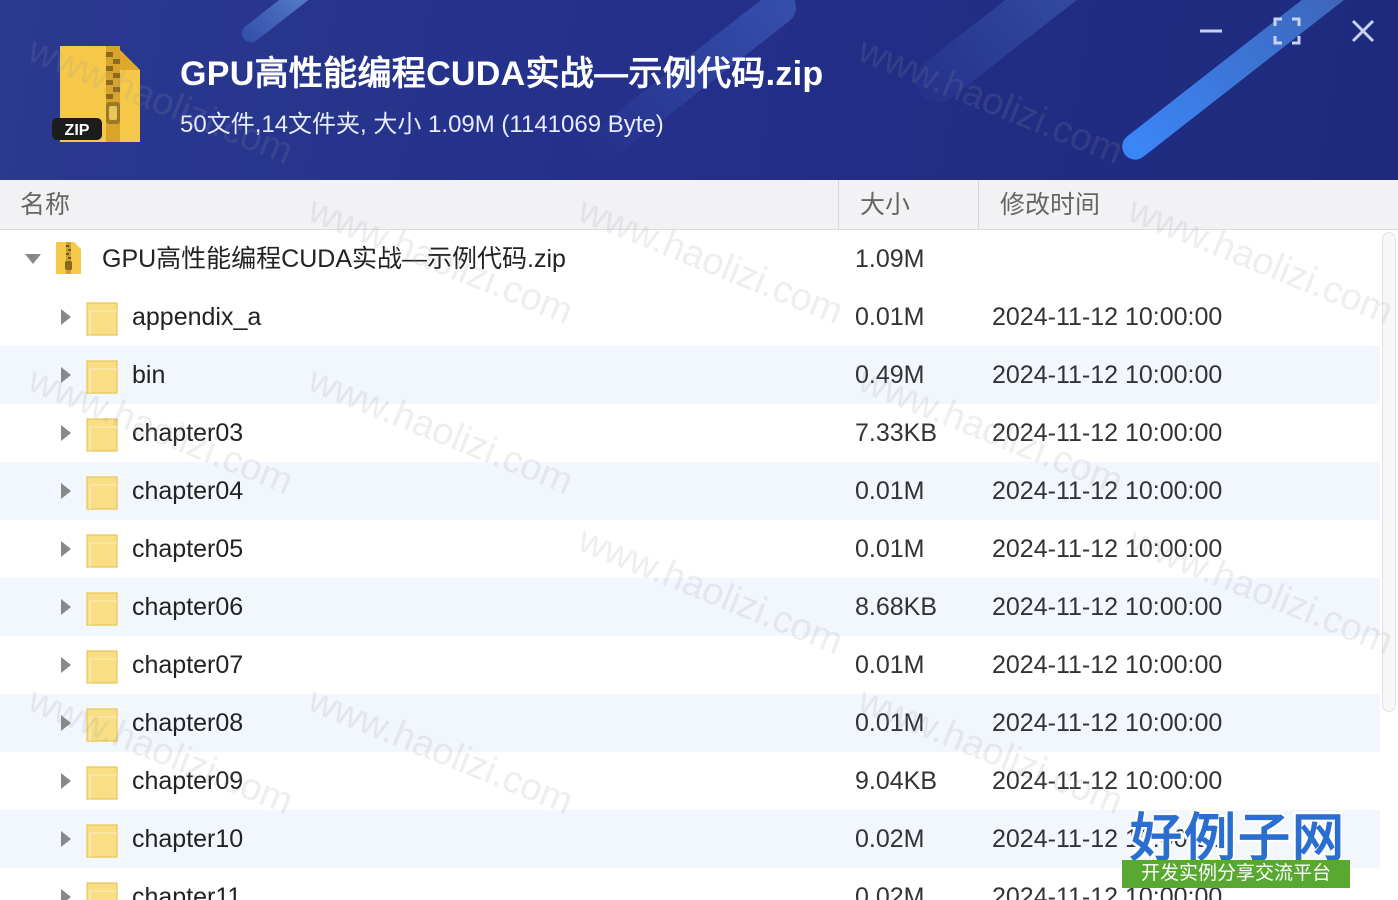 This screenshot has height=900, width=1398. What do you see at coordinates (1211, 31) in the screenshot?
I see `minimize-icon` at bounding box center [1211, 31].